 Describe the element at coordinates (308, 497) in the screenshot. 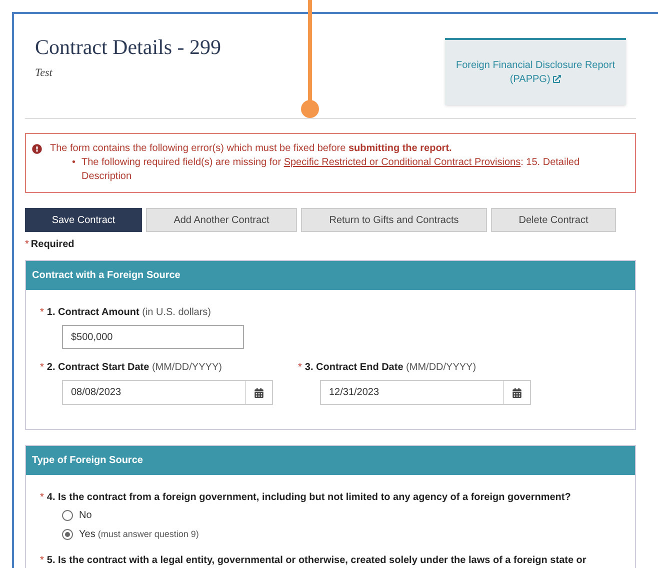

I see `field-label: 4. Is the contract from a foreign government, including but not limited to any agency of a foreign government?` at that location.